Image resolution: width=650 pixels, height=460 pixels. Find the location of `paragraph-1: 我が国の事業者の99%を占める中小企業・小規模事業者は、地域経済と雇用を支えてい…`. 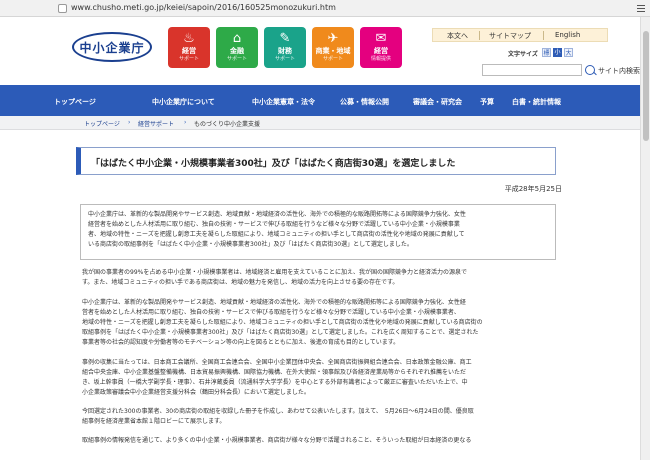

paragraph-1: 我が国の事業者の99%を占める中小企業・小規模事業者は、地域経済と雇用を支えてい… is located at coordinates (321, 278).